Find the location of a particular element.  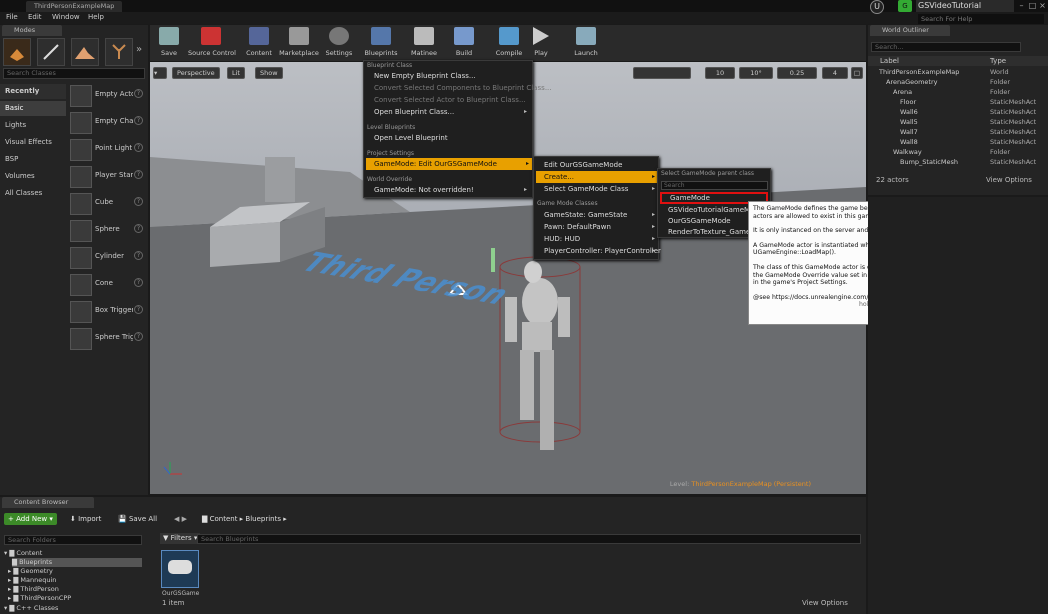

select-gamemode-item: Select GameMode Class ▸ is located at coordinates (597, 189).